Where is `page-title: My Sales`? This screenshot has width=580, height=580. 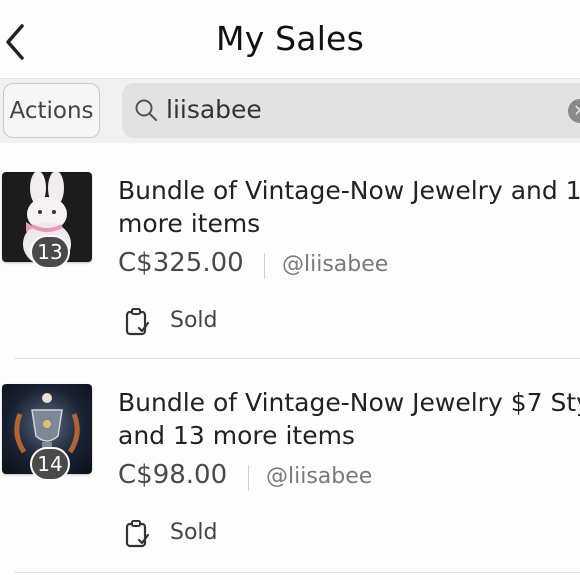 page-title: My Sales is located at coordinates (290, 38).